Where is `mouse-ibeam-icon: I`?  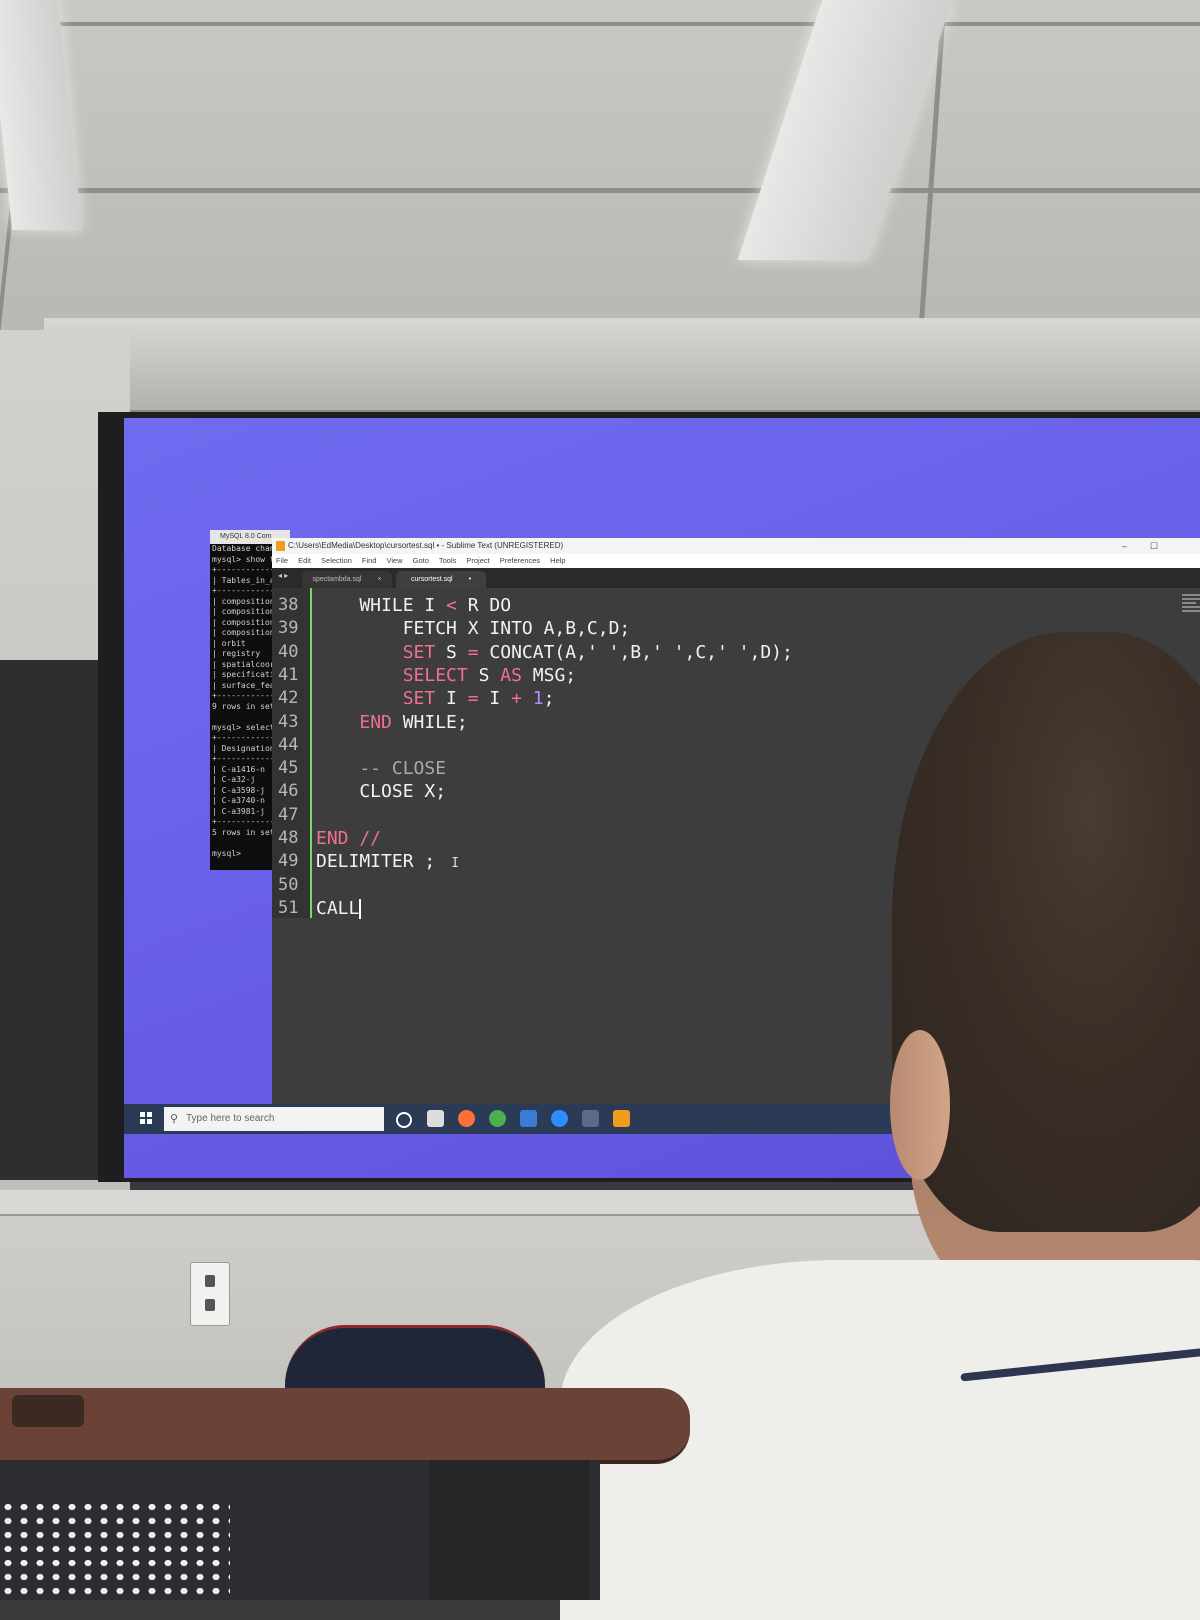
mouse-ibeam-icon: I is located at coordinates (455, 864).